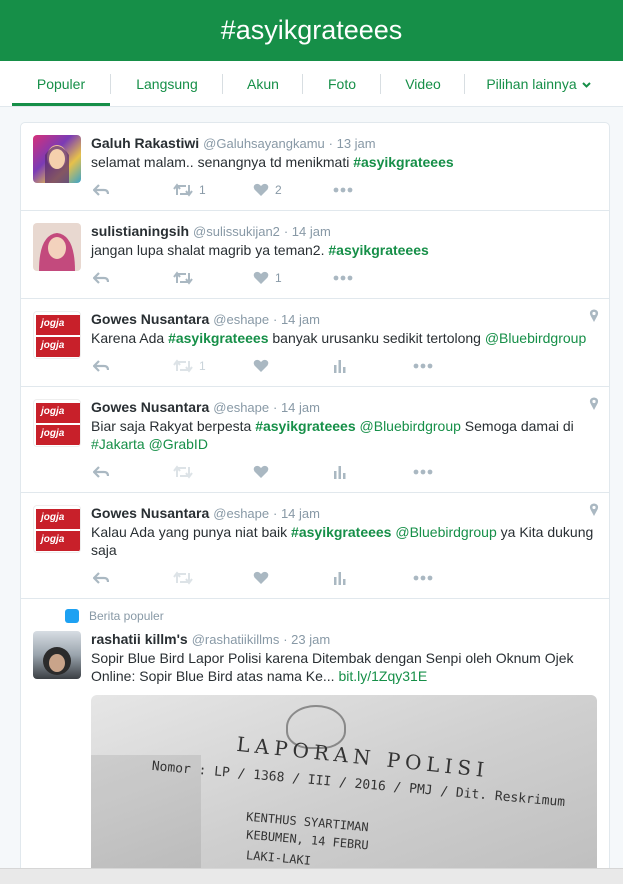 This screenshot has width=623, height=884. Describe the element at coordinates (342, 84) in the screenshot. I see `tab-foto: Foto` at that location.